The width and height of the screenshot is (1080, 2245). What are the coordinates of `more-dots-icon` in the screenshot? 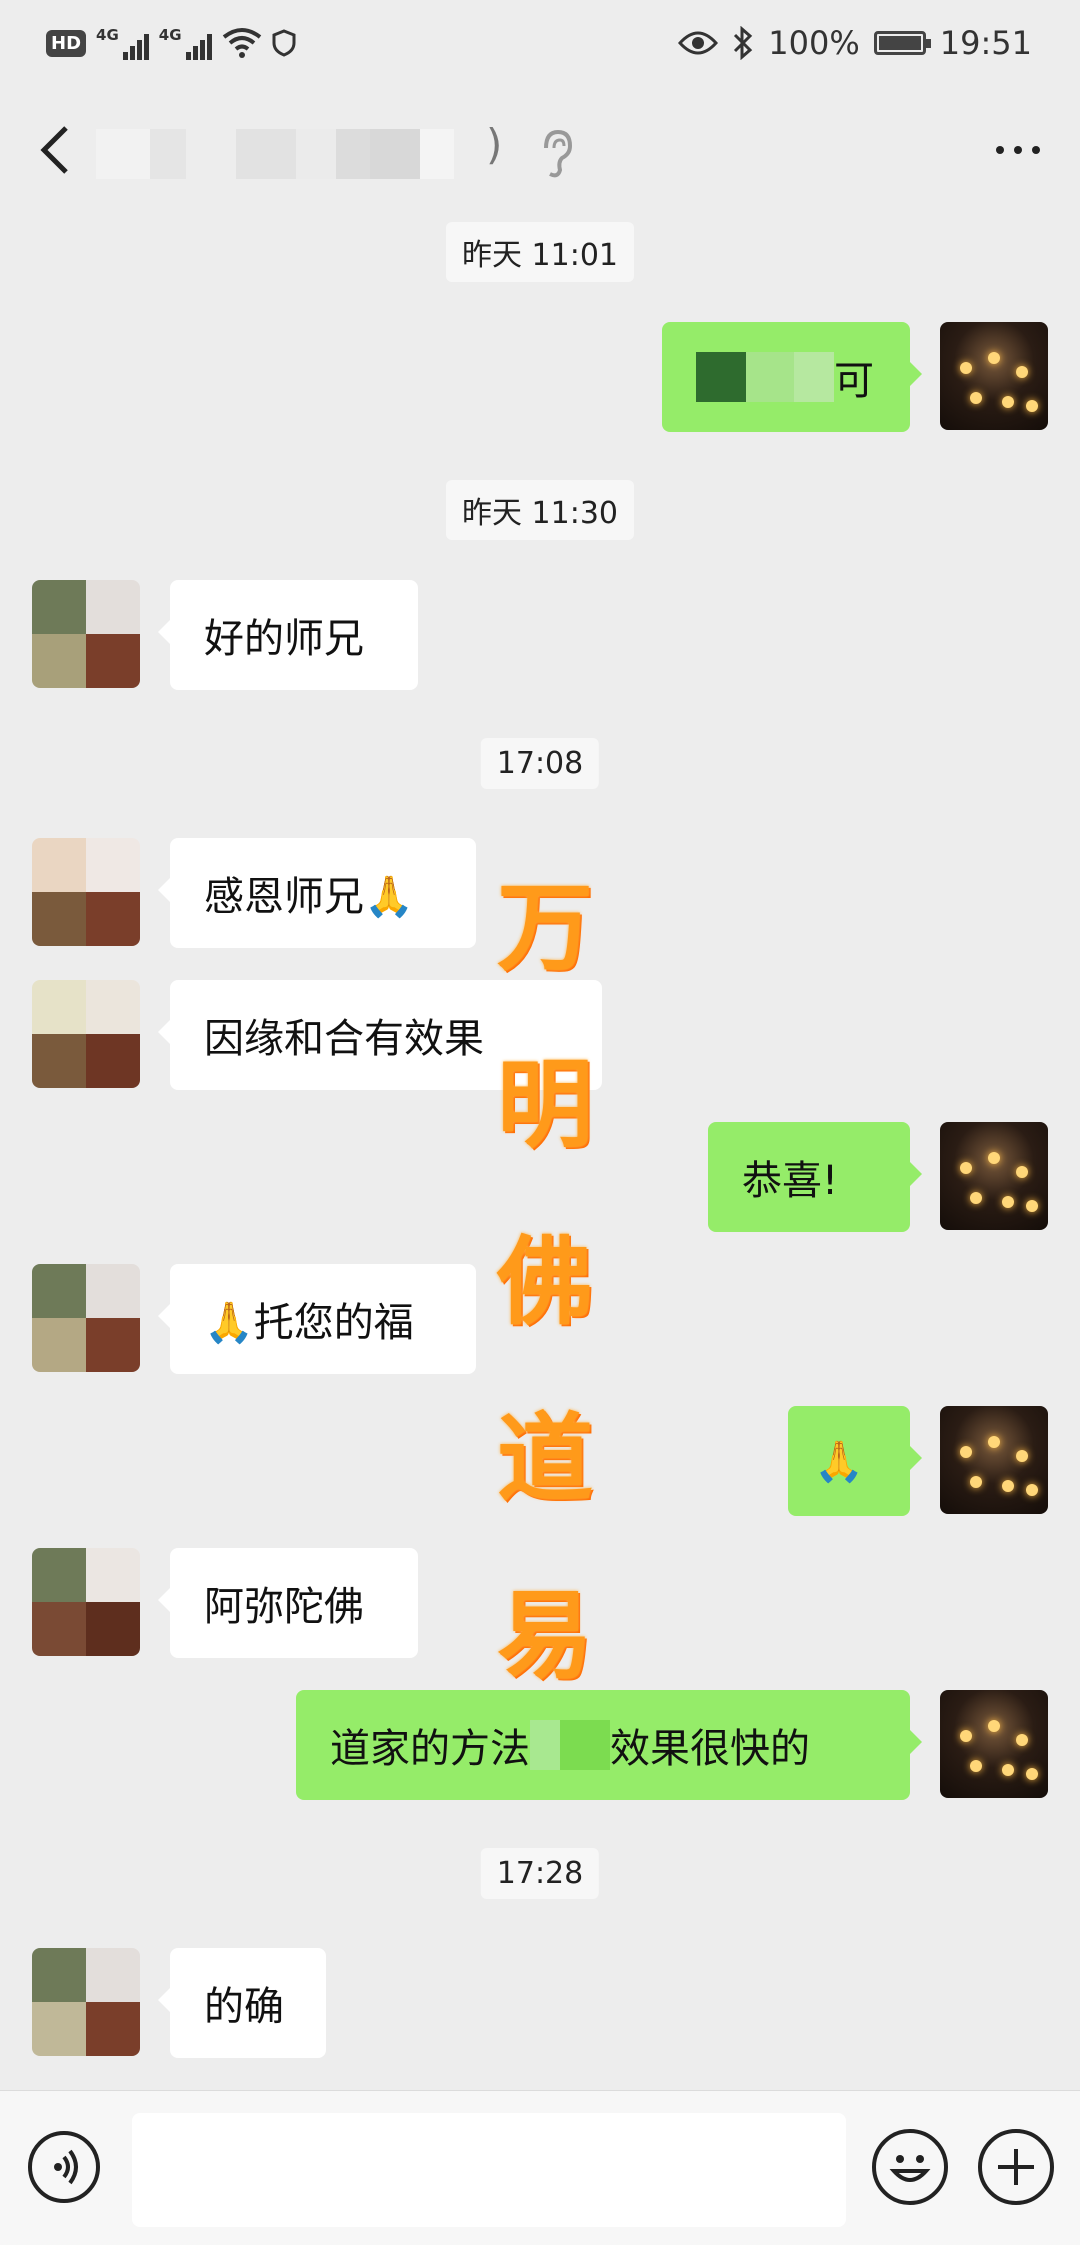 It's located at (1018, 150).